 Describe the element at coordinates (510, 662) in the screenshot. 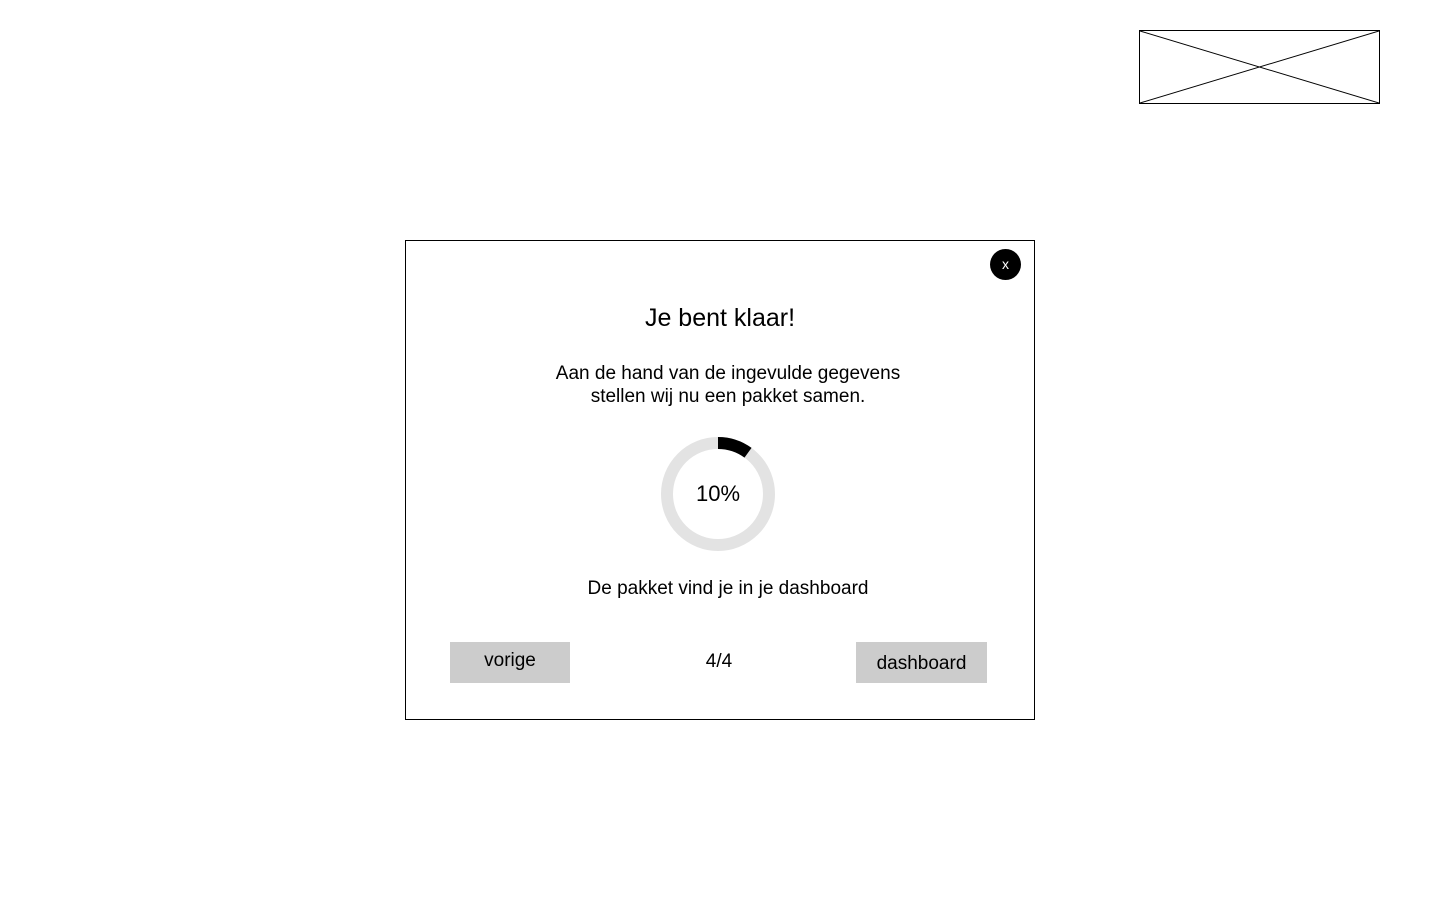

I see `previous-button: vorige` at that location.